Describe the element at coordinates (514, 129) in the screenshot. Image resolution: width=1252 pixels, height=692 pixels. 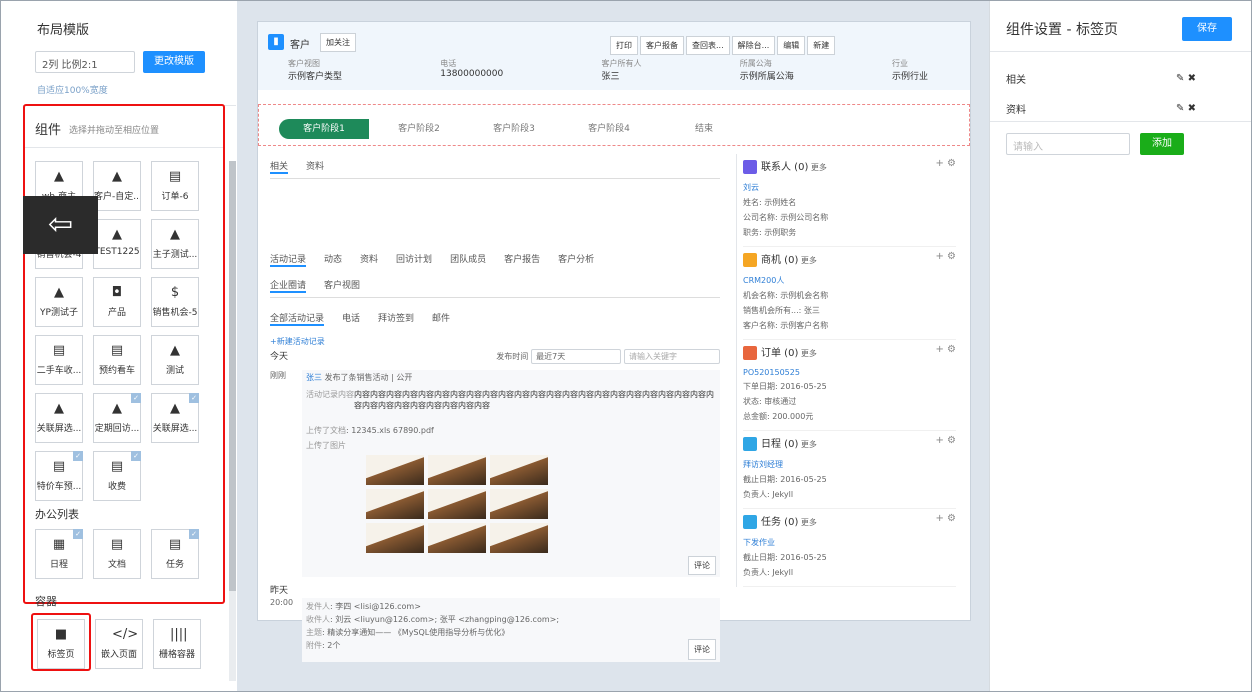
I see `stage-step: 客户阶段3` at that location.